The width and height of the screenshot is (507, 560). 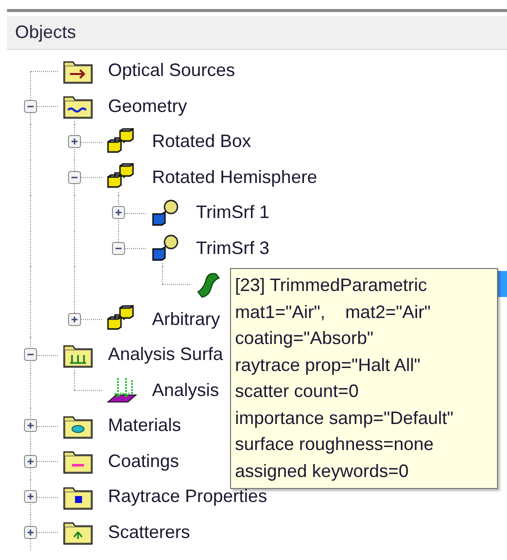 What do you see at coordinates (304, 338) in the screenshot?
I see `tooltip-line: coating="Absorb"` at bounding box center [304, 338].